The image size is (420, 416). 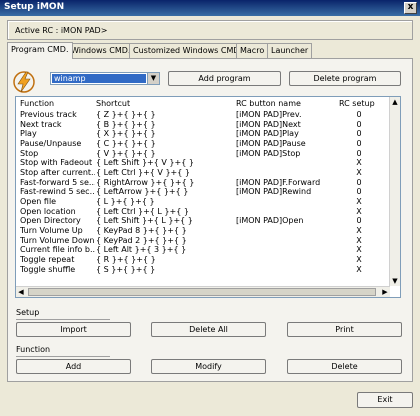 I want to click on table-row: Toggle repeat { R }+{ }+{ } X, so click(x=203, y=260).